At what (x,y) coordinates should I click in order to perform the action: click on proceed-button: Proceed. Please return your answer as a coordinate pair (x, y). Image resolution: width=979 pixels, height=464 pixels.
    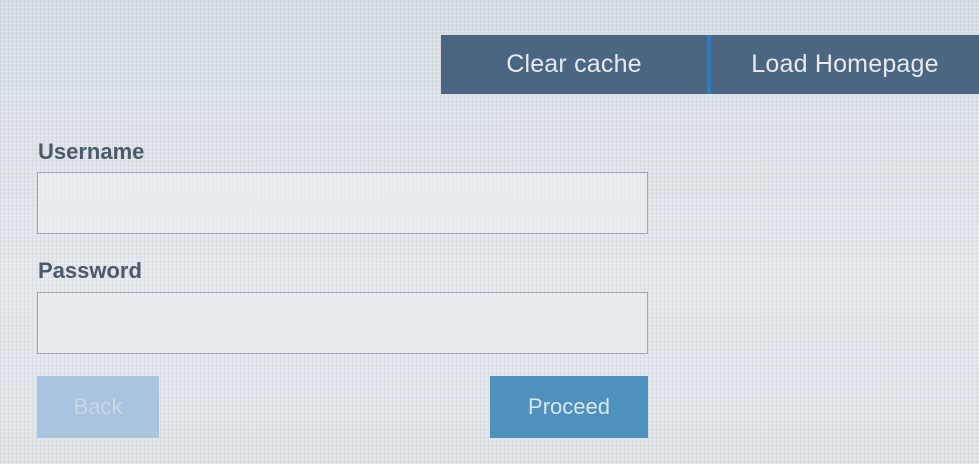
    Looking at the image, I should click on (569, 407).